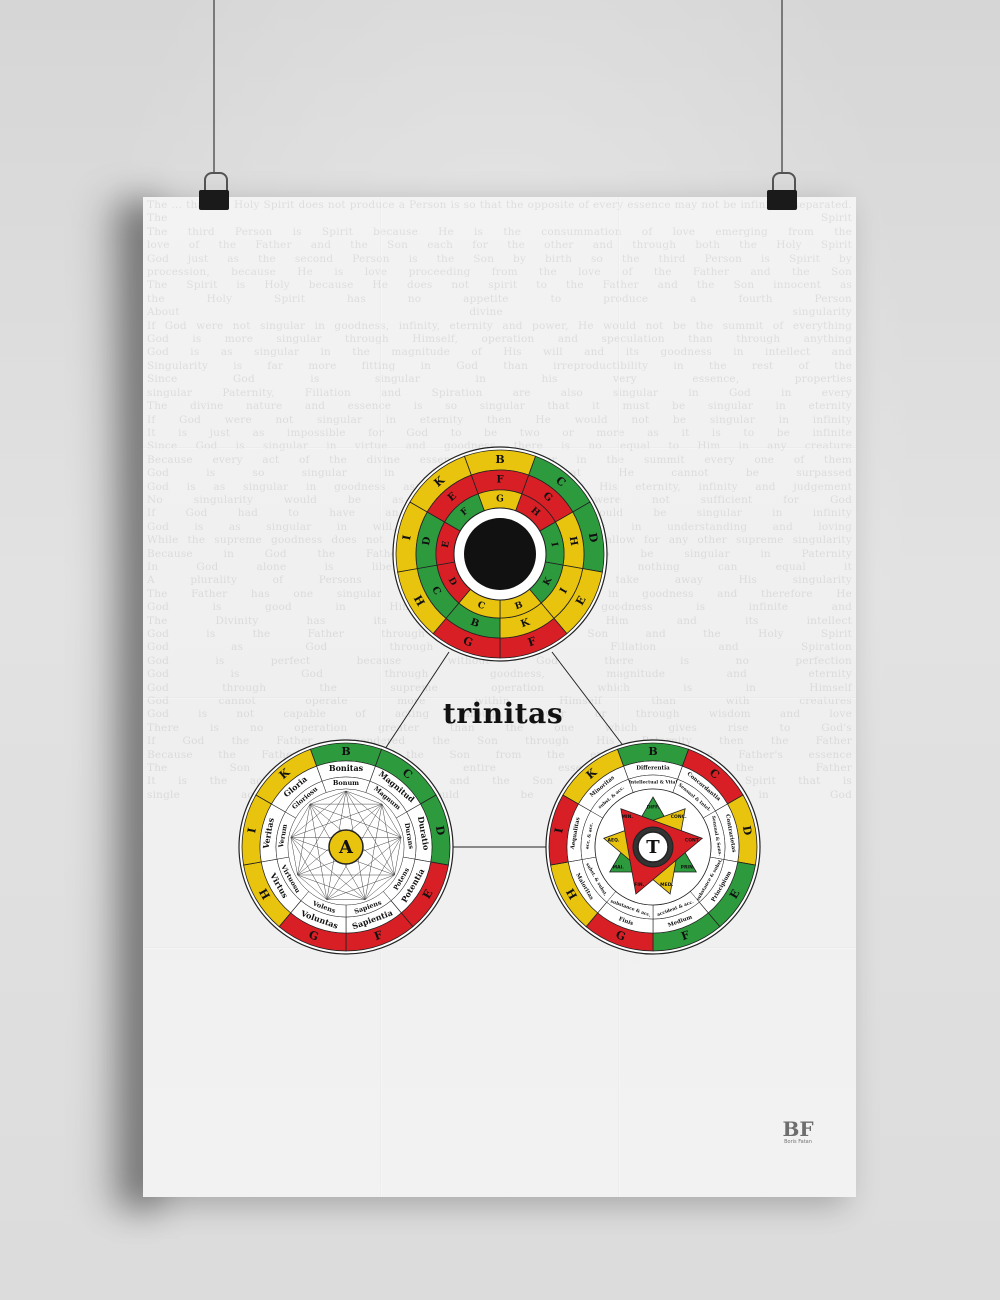 The image size is (1000, 1300). I want to click on right-wheel-triangle-label: AEQ., so click(614, 841).